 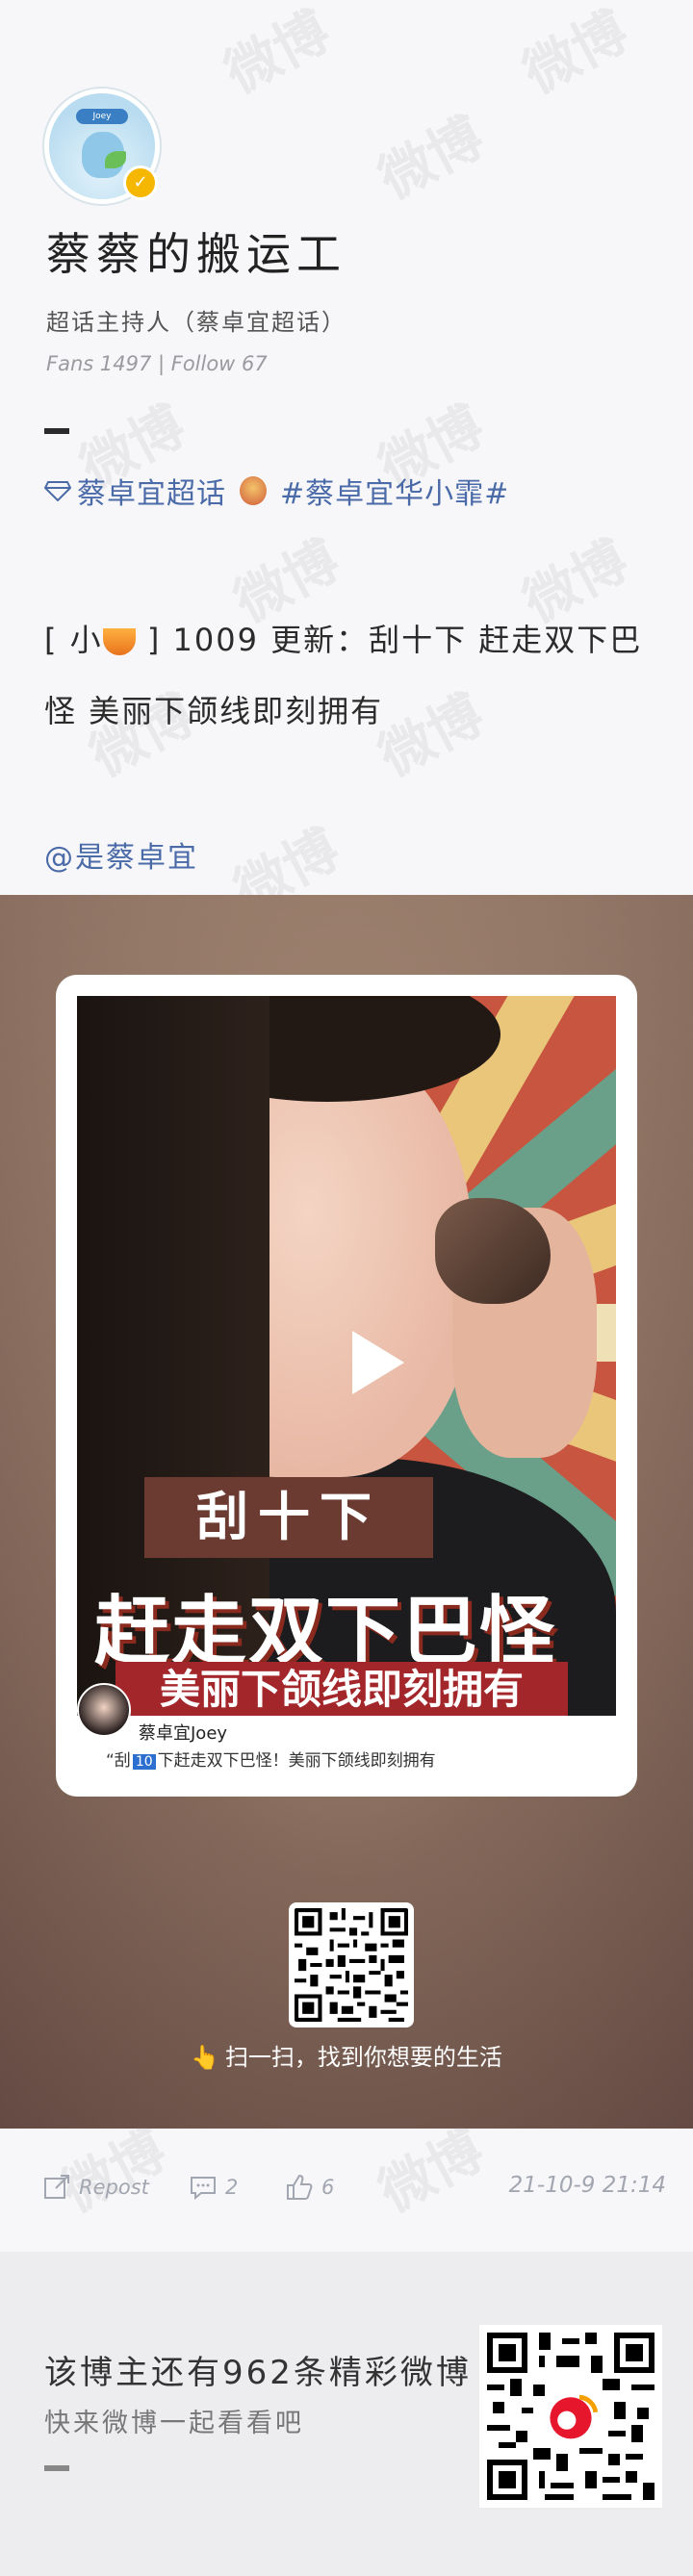 I want to click on video-author-avatar, so click(x=104, y=1710).